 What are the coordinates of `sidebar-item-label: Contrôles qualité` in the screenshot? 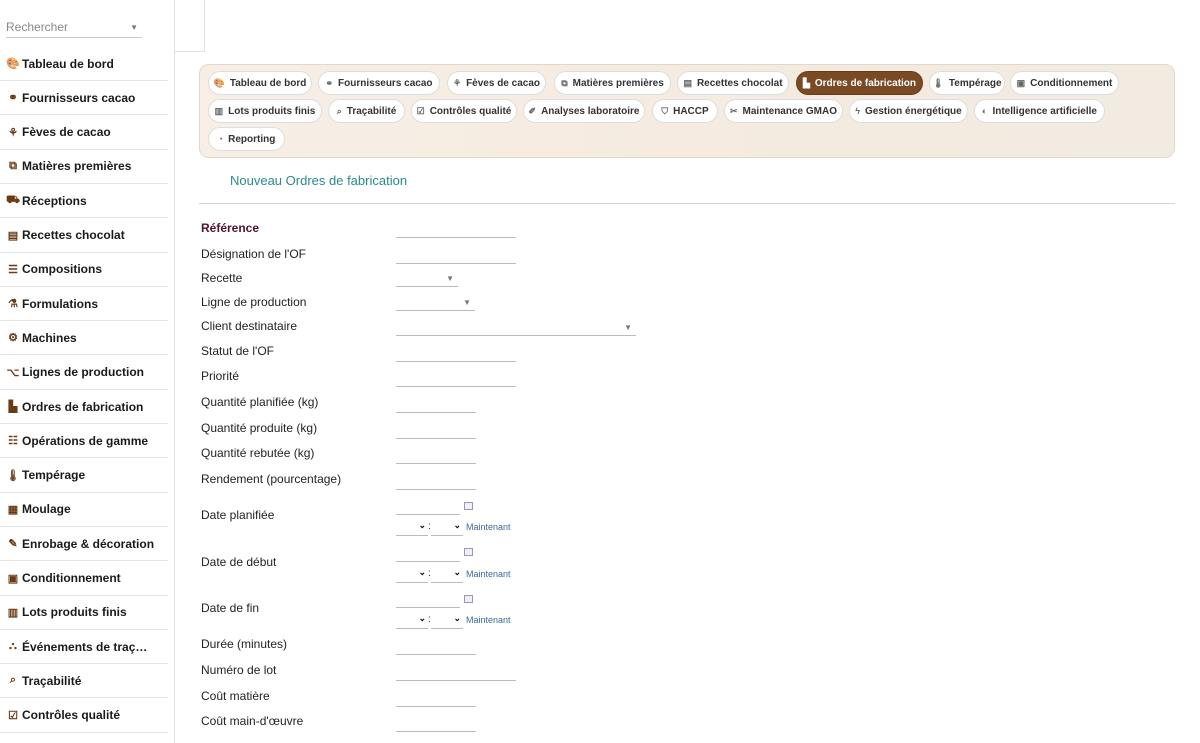 It's located at (71, 715).